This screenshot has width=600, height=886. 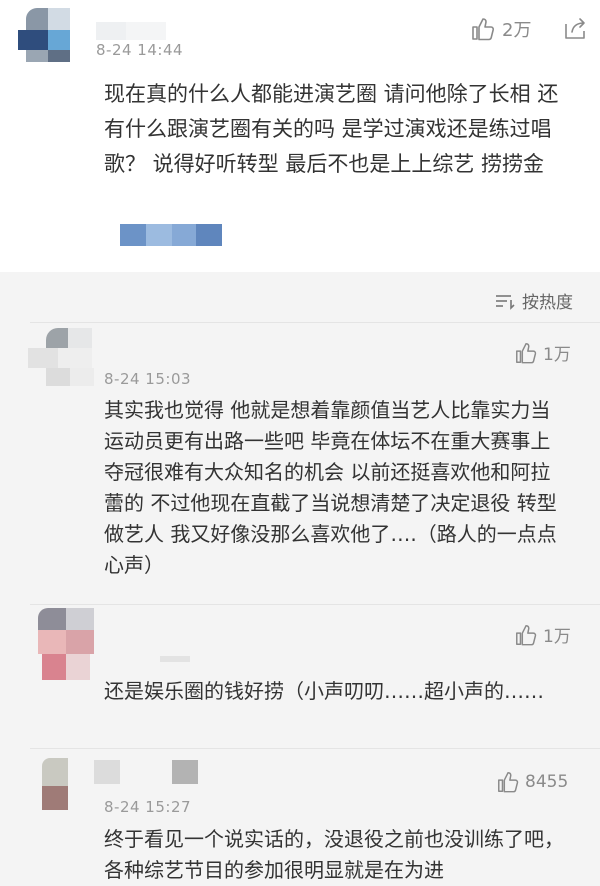 I want to click on like-button: 8455, so click(x=532, y=782).